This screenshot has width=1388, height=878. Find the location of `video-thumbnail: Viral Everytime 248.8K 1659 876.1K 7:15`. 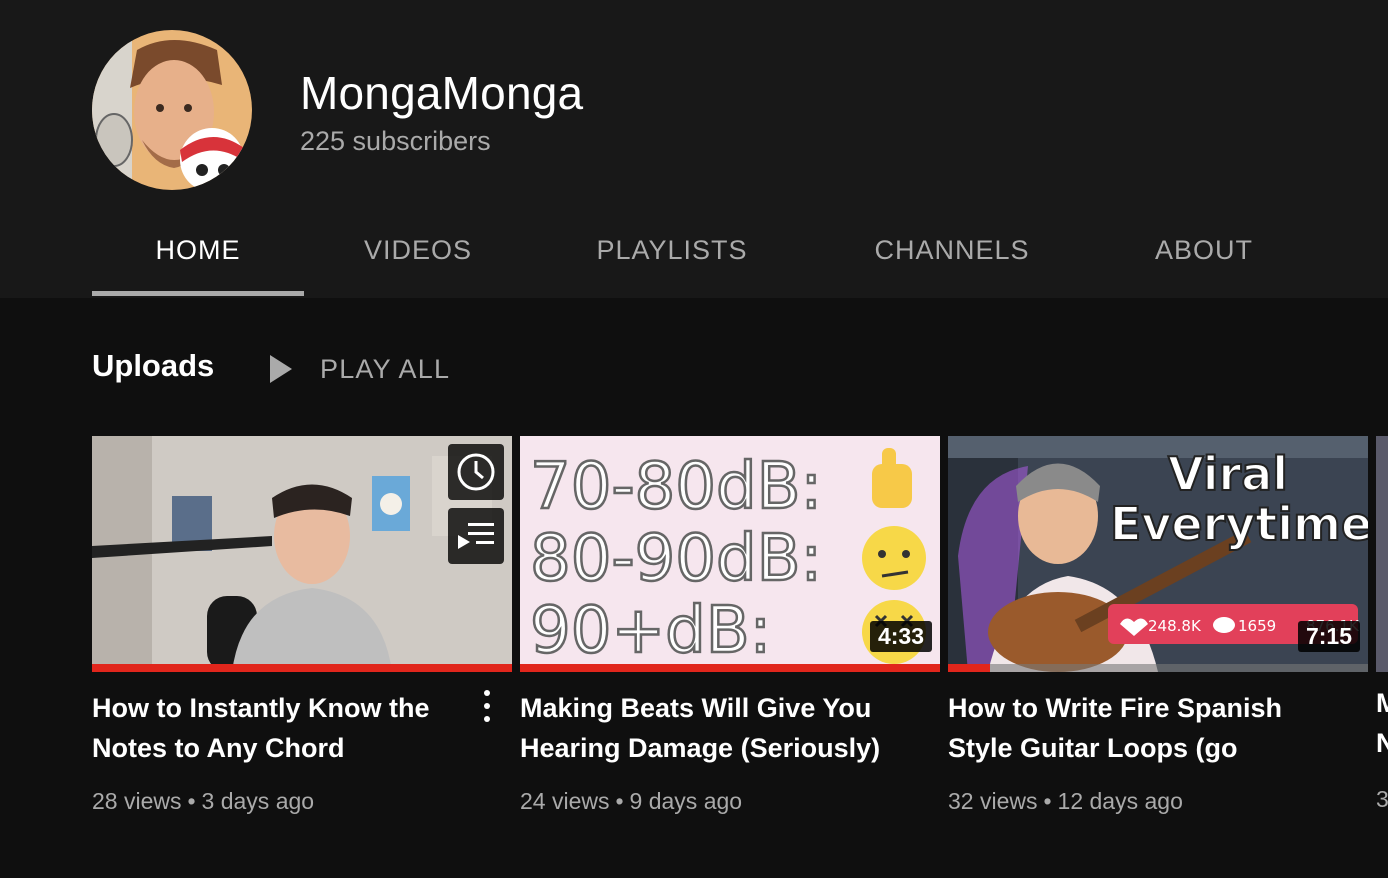

video-thumbnail: Viral Everytime 248.8K 1659 876.1K 7:15 is located at coordinates (1158, 554).